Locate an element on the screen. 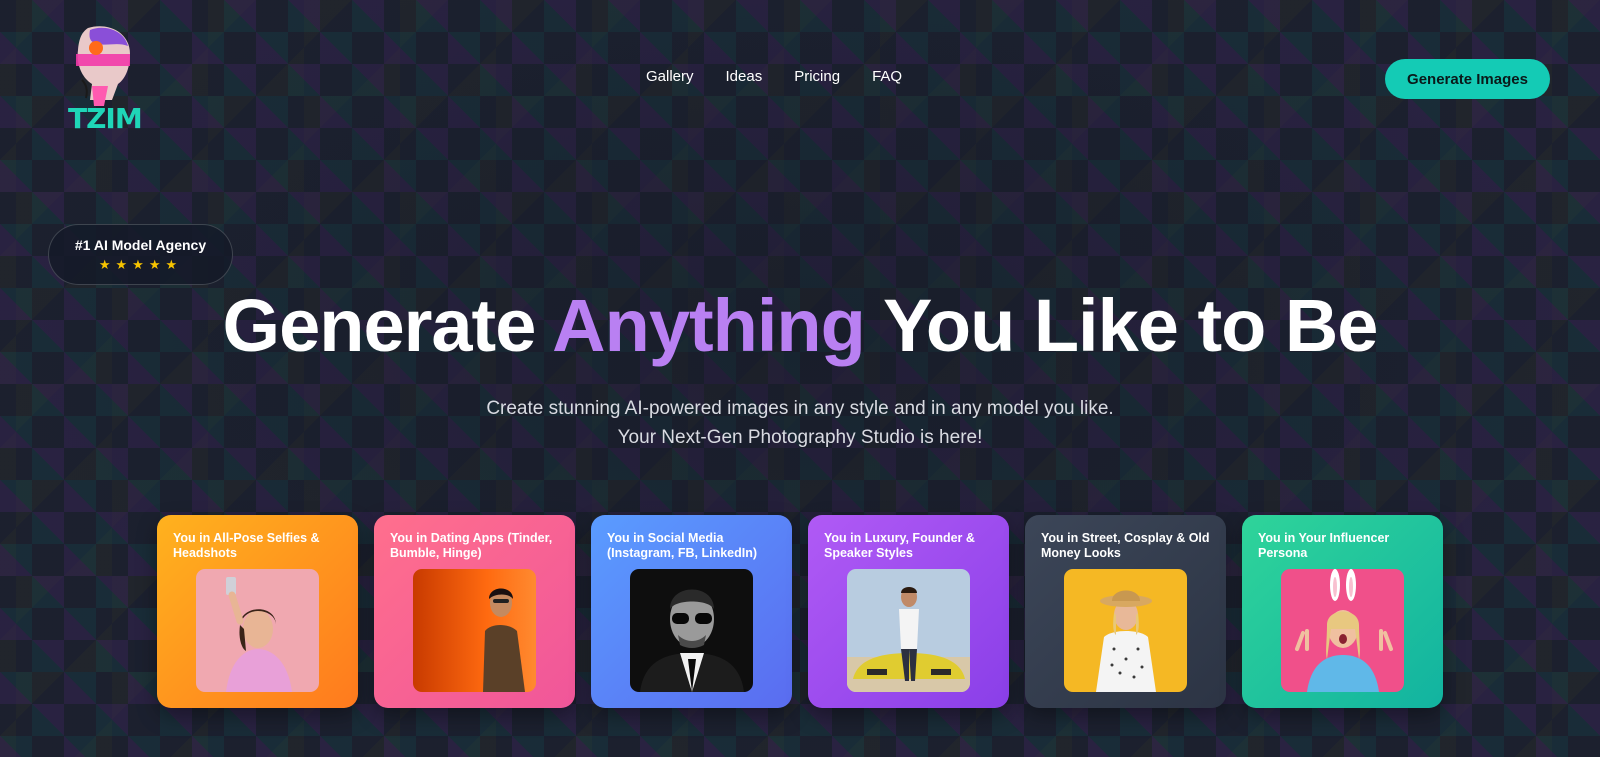 The image size is (1600, 757). card-selfies: You in All-Pose Selfies & Headshots is located at coordinates (257, 611).